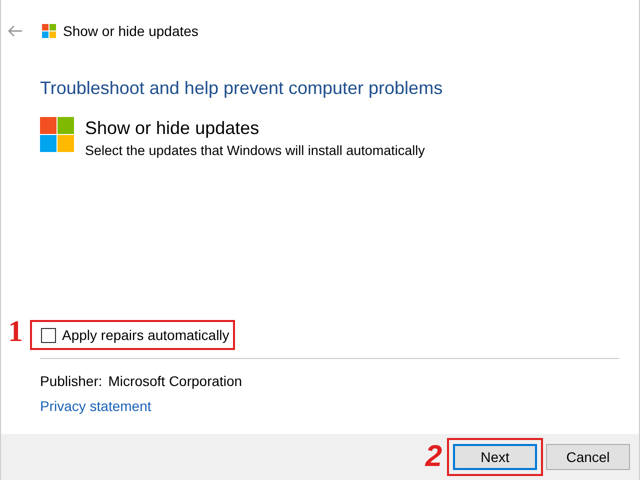 Image resolution: width=640 pixels, height=480 pixels. What do you see at coordinates (588, 457) in the screenshot?
I see `cancel-button: Cancel` at bounding box center [588, 457].